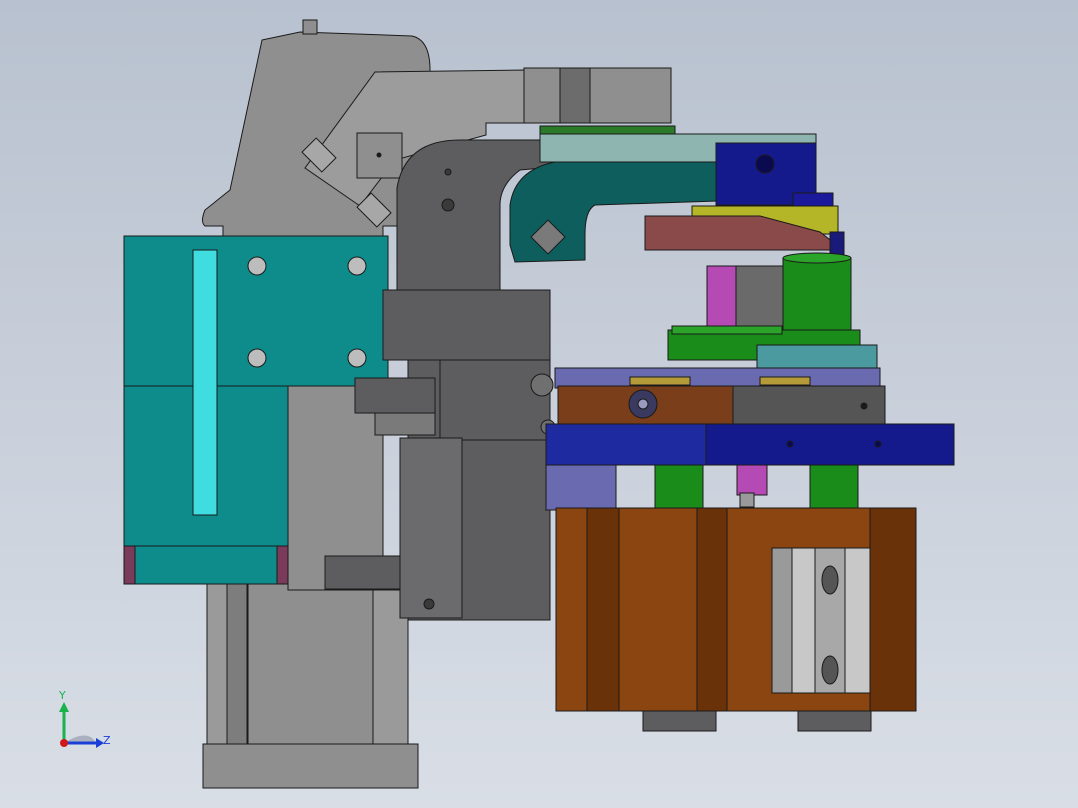 The height and width of the screenshot is (808, 1078). Describe the element at coordinates (206, 565) in the screenshot. I see `teal-foot` at that location.